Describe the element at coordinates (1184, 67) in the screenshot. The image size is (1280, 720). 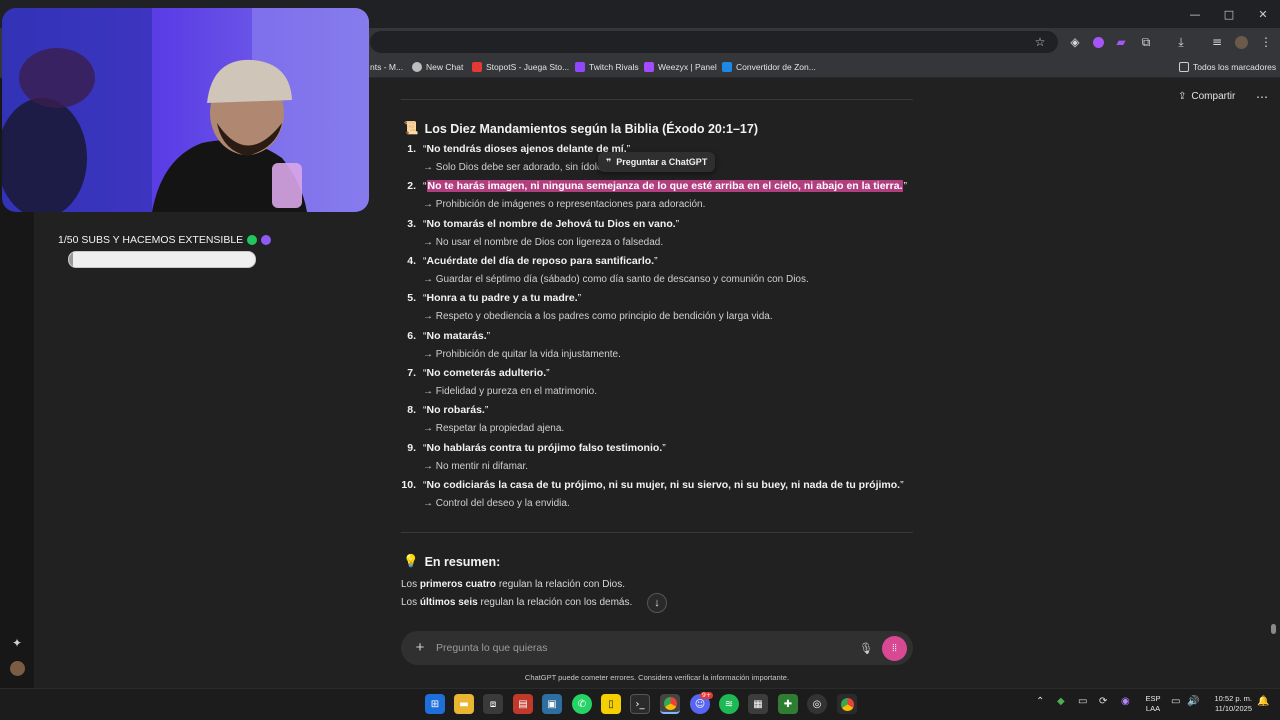
I see `folder-icon` at that location.